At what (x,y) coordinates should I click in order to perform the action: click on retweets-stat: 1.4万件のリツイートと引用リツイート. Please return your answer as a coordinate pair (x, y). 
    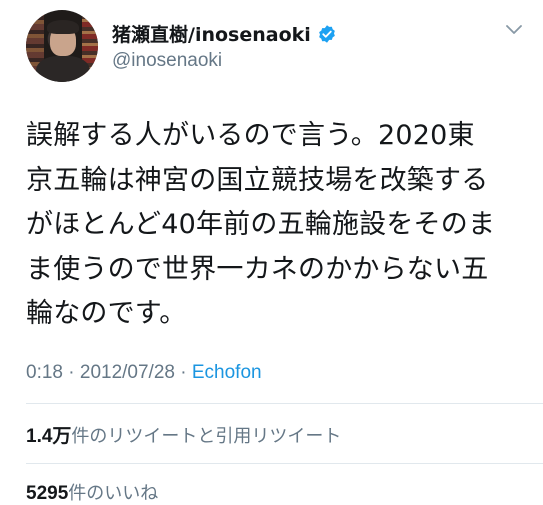
    Looking at the image, I should click on (183, 434).